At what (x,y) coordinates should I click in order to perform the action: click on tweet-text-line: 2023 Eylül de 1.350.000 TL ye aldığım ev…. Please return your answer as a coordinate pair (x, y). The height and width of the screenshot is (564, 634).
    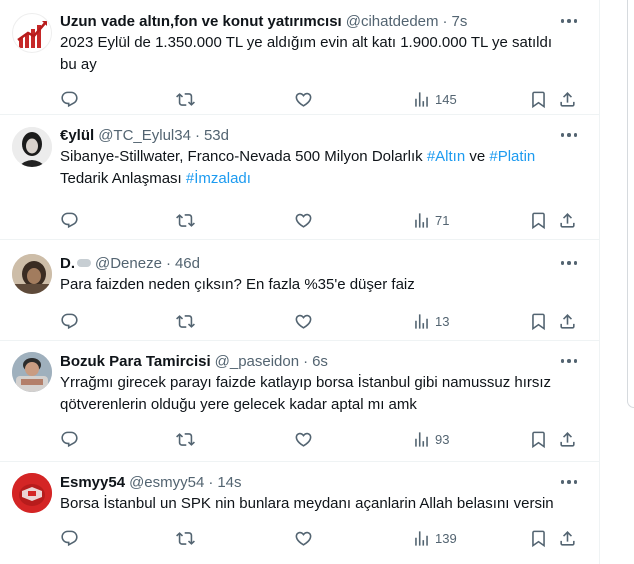
    Looking at the image, I should click on (306, 42).